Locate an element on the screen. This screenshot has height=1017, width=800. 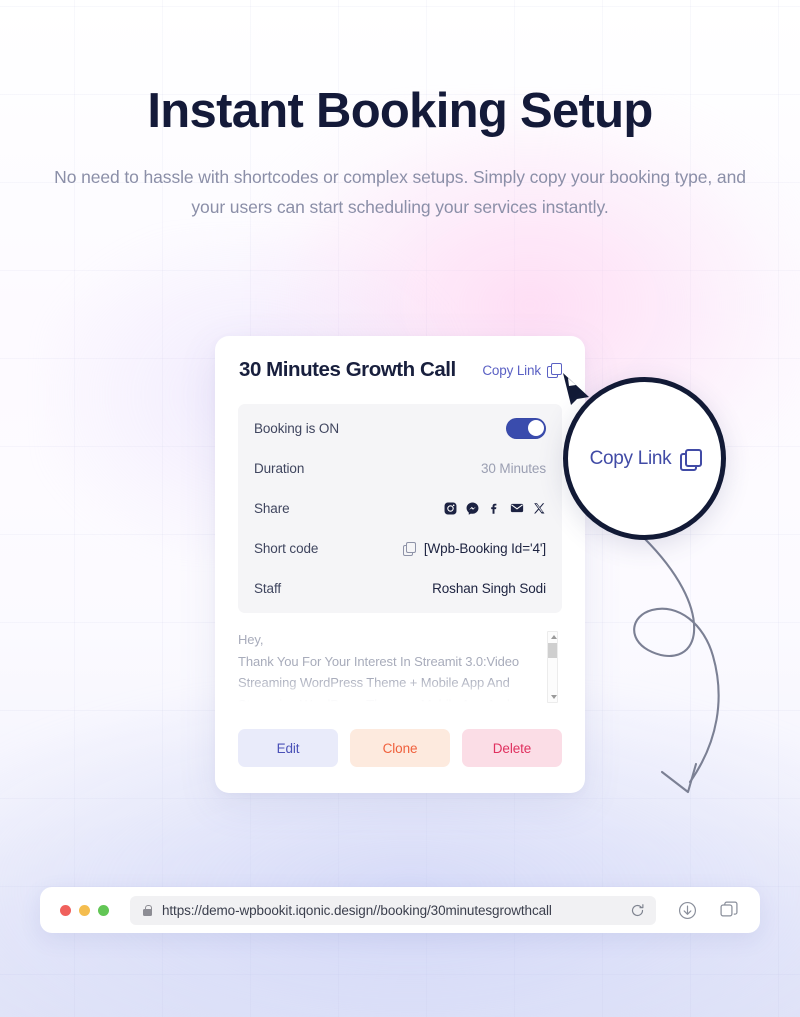
copy-link-magnifier-callout: Copy Link is located at coordinates (644, 458).